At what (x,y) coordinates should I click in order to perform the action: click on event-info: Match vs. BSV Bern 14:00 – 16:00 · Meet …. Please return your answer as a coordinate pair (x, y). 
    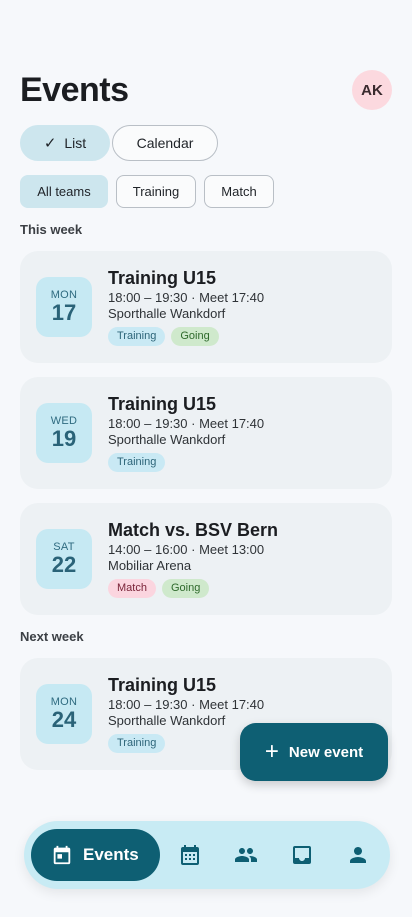
    Looking at the image, I should click on (244, 558).